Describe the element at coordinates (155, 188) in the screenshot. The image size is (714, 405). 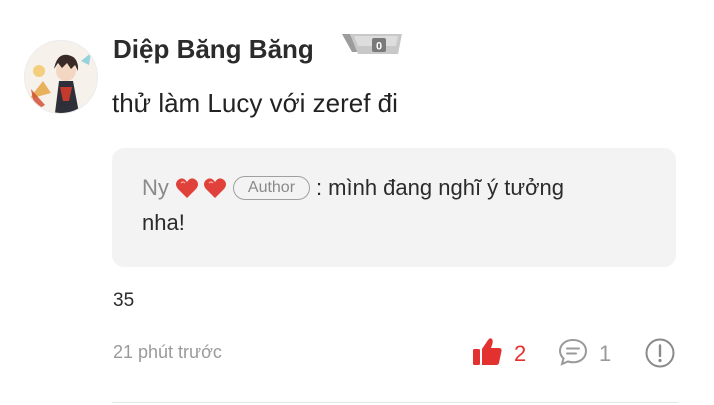
I see `reply-author-name: Ny` at that location.